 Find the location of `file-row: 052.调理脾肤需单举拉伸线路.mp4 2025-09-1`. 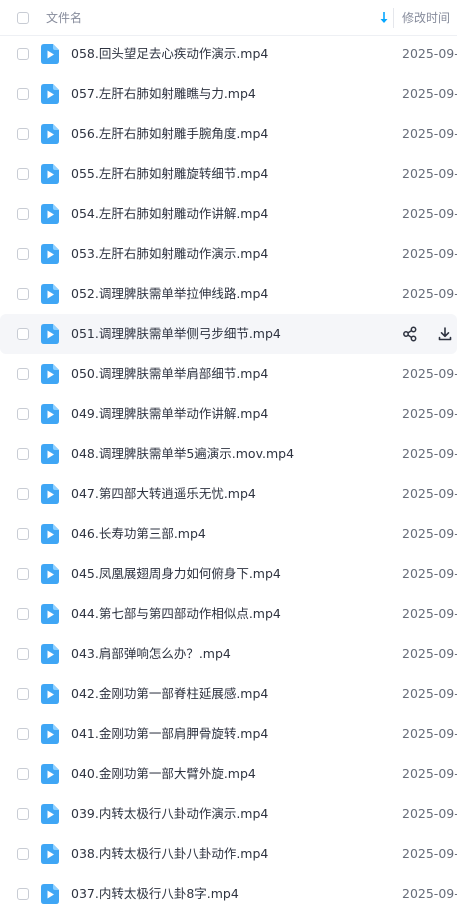

file-row: 052.调理脾肤需单举拉伸线路.mp4 2025-09-1 is located at coordinates (228, 294).